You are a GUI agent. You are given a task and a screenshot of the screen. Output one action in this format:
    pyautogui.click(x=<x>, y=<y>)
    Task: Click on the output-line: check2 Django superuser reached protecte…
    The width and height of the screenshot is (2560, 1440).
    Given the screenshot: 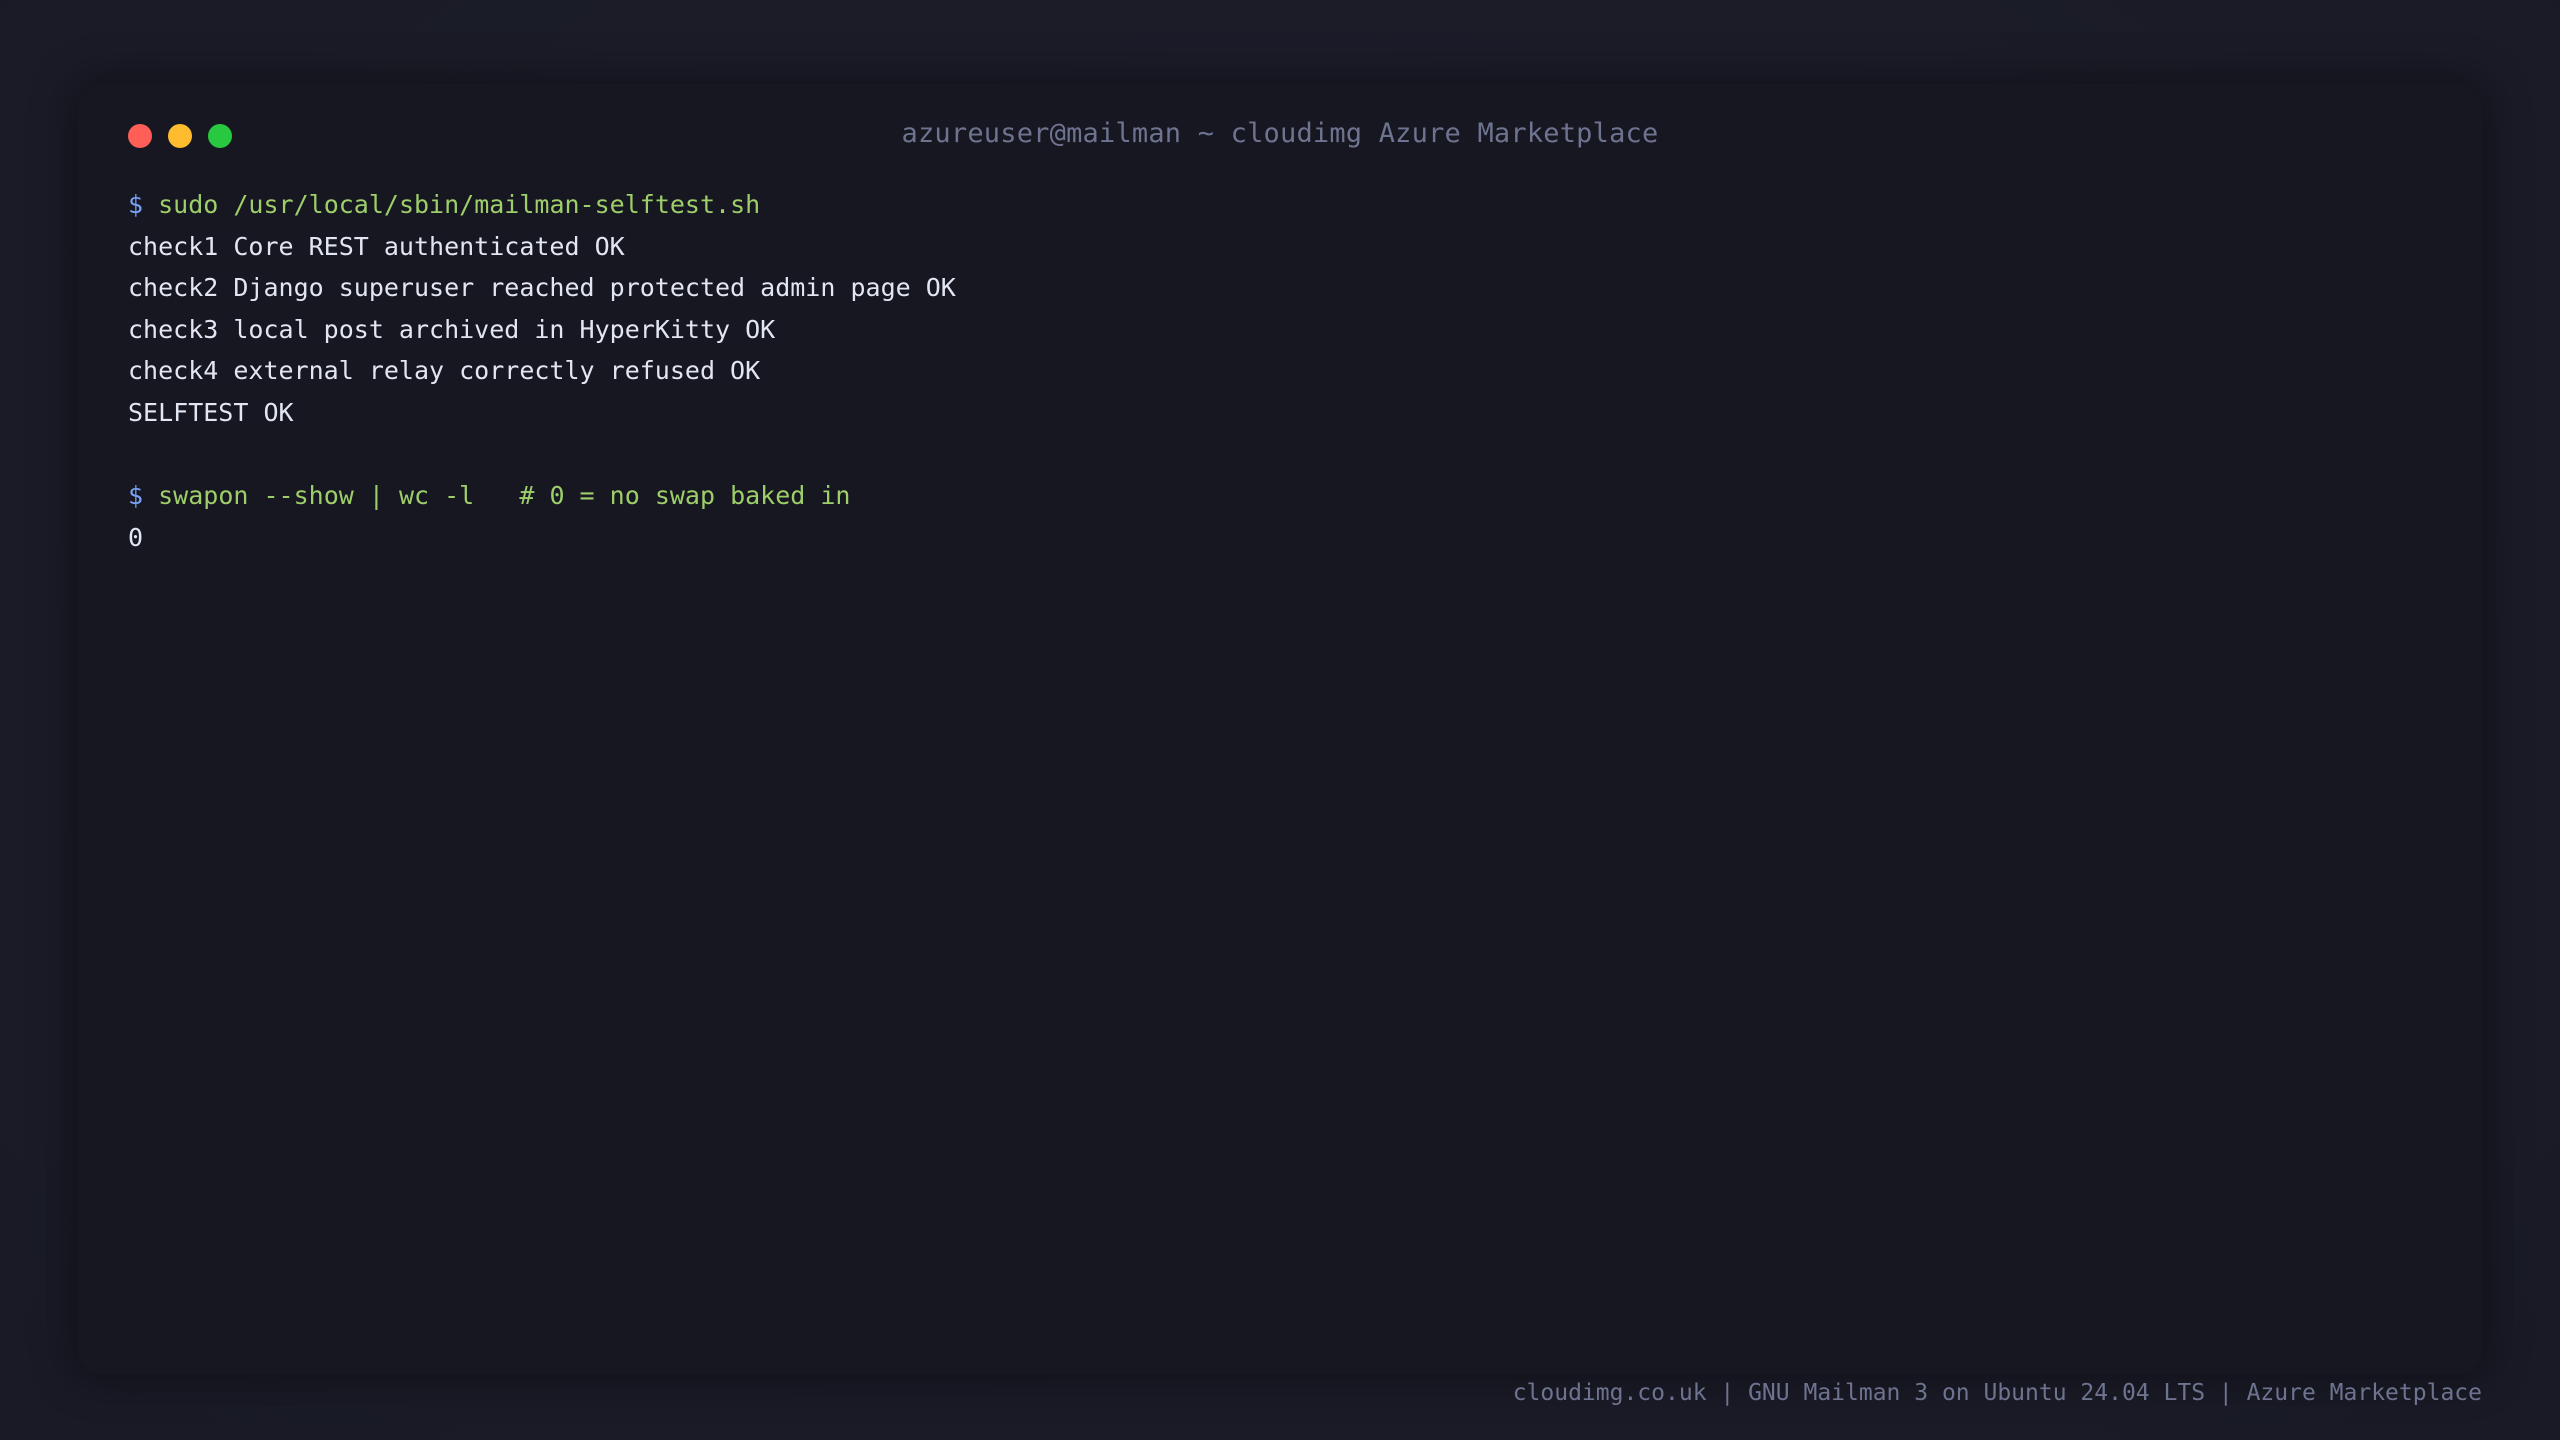 What is the action you would take?
    pyautogui.click(x=542, y=288)
    